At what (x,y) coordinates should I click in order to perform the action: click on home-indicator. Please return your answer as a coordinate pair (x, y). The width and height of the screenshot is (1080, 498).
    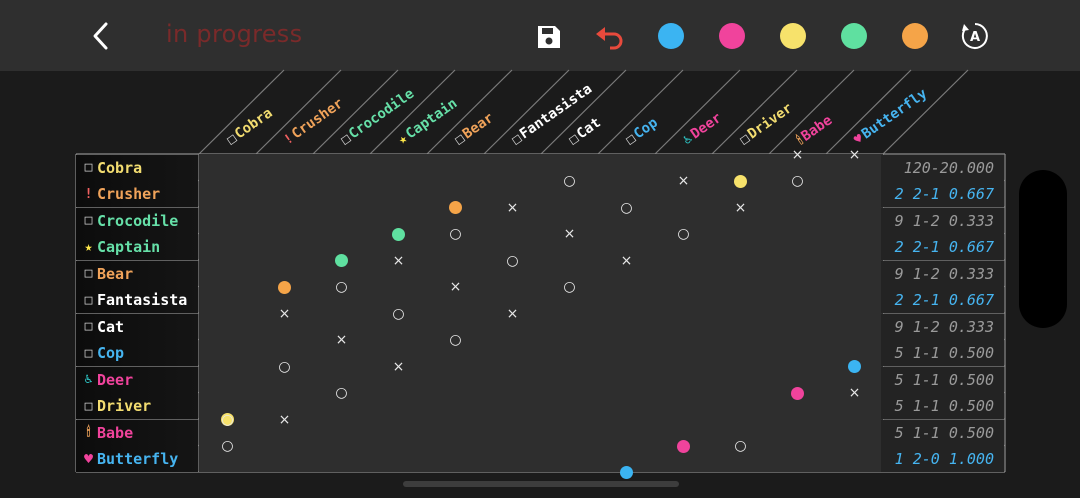
    Looking at the image, I should click on (541, 484).